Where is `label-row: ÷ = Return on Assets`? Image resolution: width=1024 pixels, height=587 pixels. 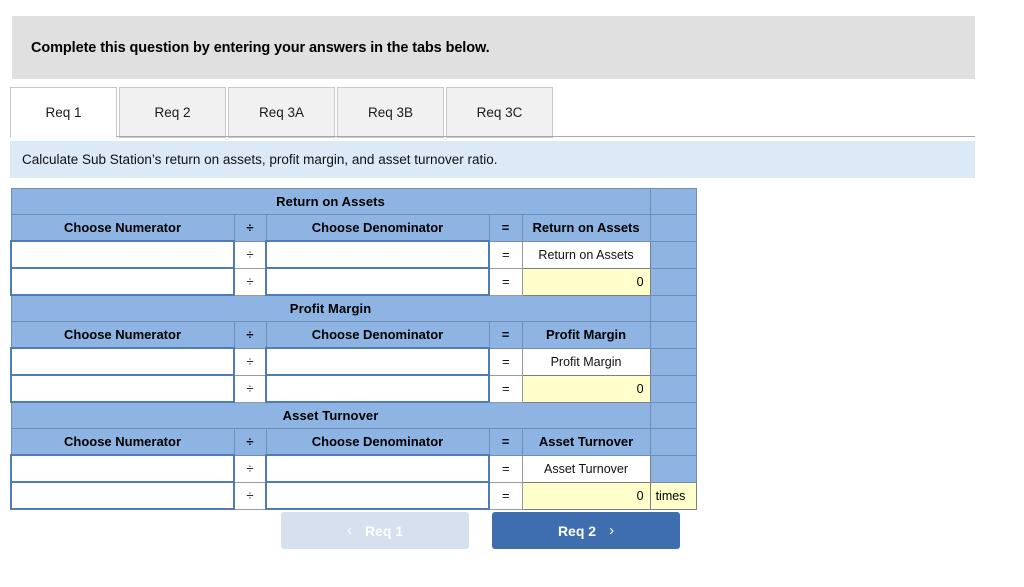
label-row: ÷ = Return on Assets is located at coordinates (353, 254).